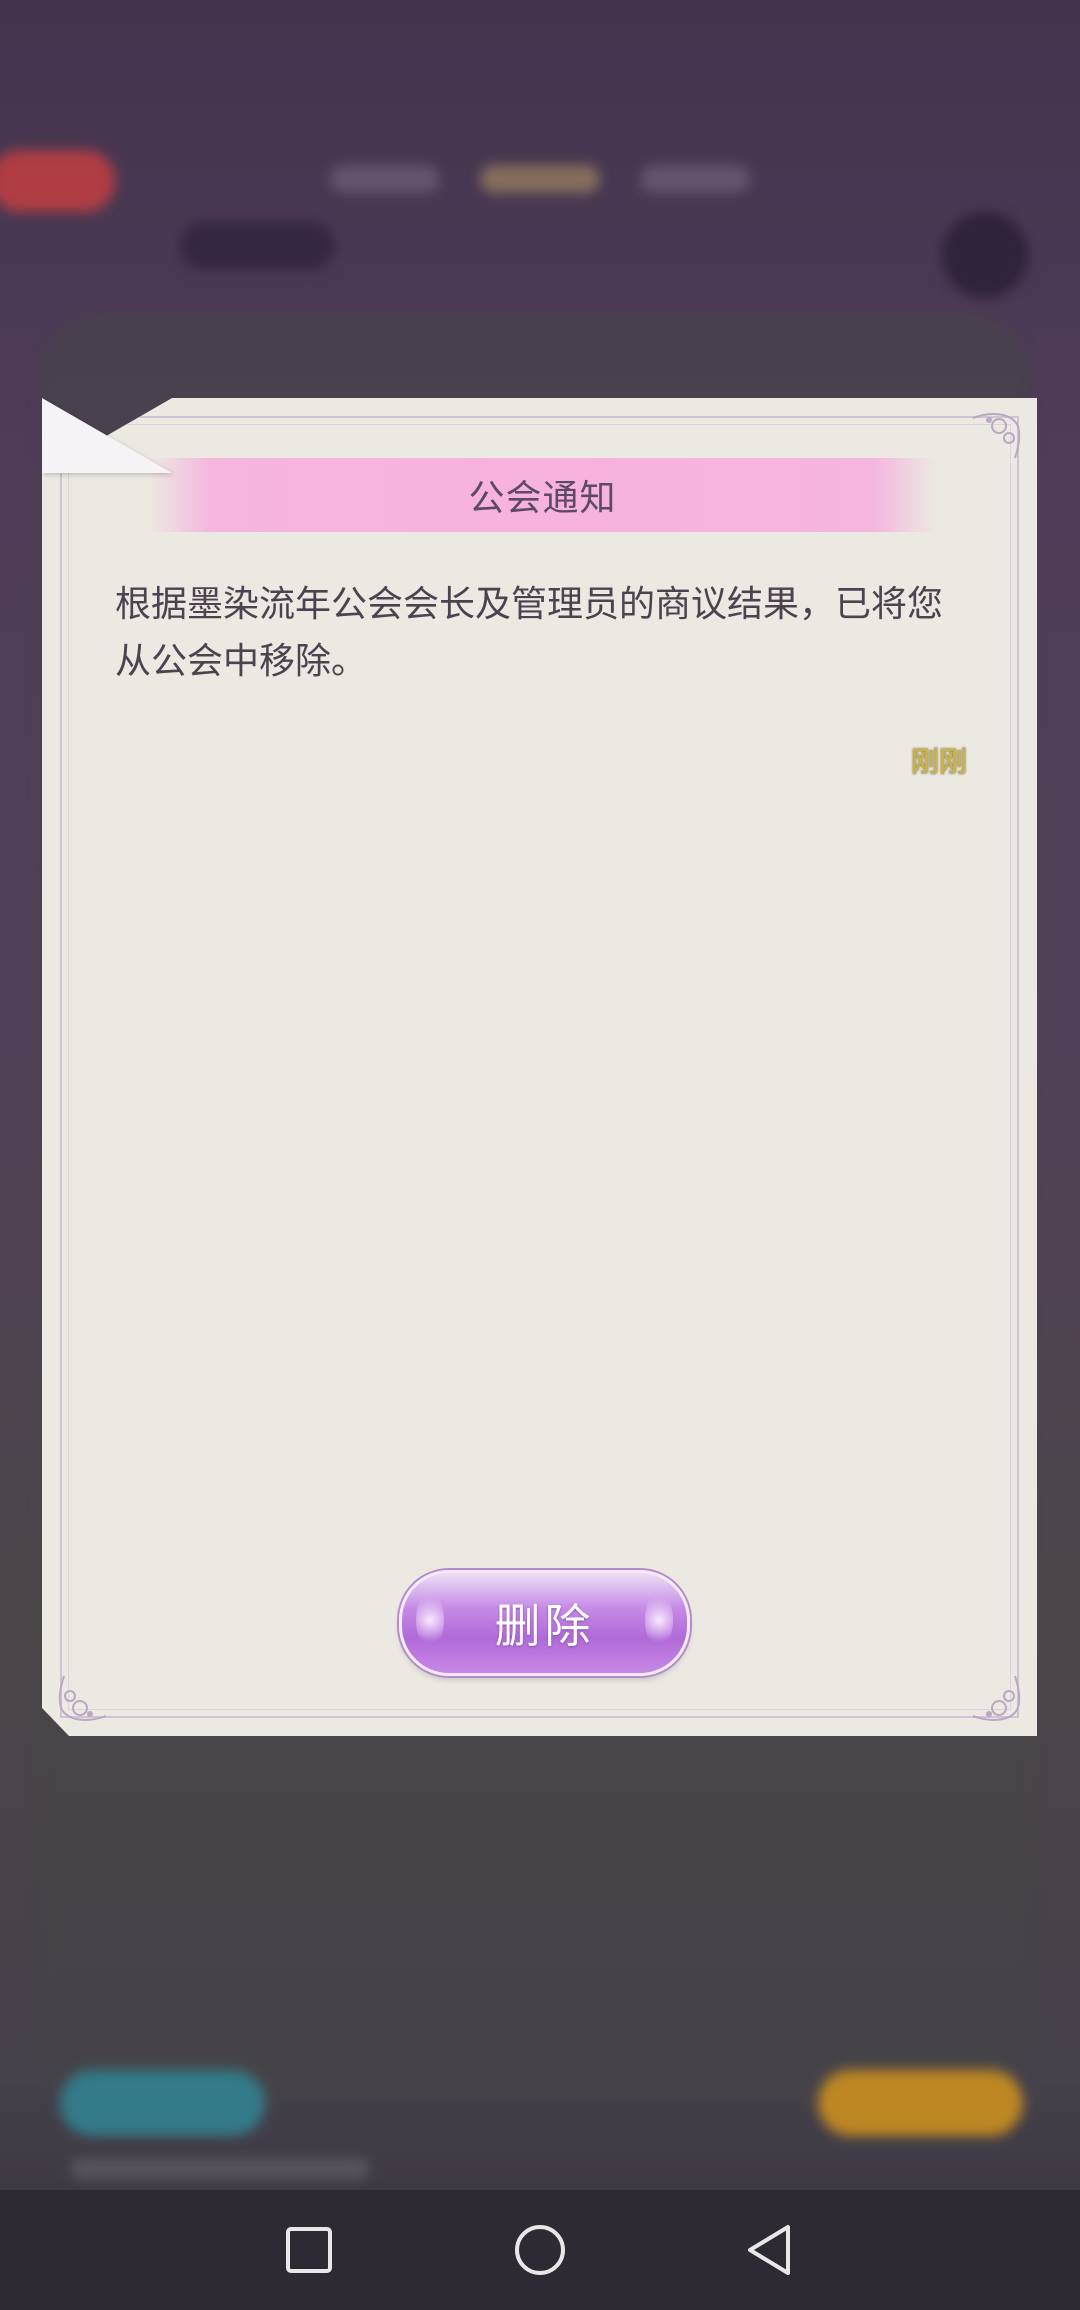 The image size is (1080, 2310). Describe the element at coordinates (938, 761) in the screenshot. I see `notice-timestamp: 刚刚` at that location.